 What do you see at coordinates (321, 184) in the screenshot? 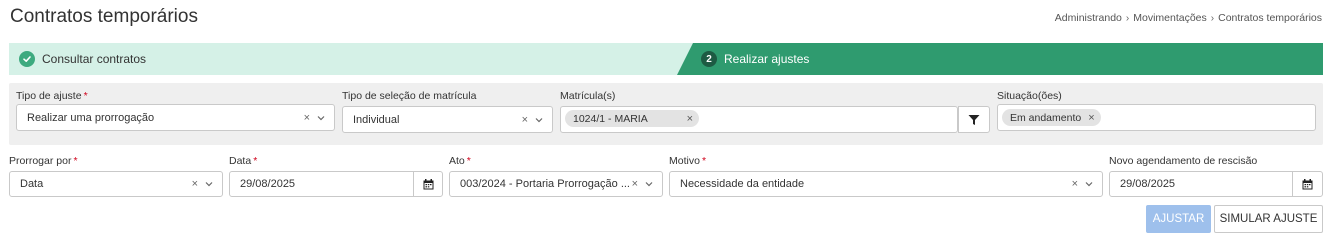
I see `data-input: 29/08/2025` at bounding box center [321, 184].